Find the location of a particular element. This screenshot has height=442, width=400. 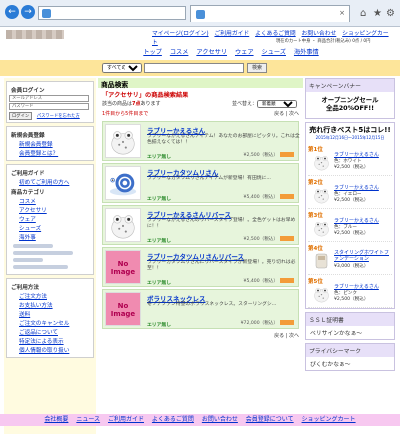

product-description: ラブリーカタツムリさんにリバースタイプが新登場！。売り切れは必至！！ is located at coordinates (221, 265).